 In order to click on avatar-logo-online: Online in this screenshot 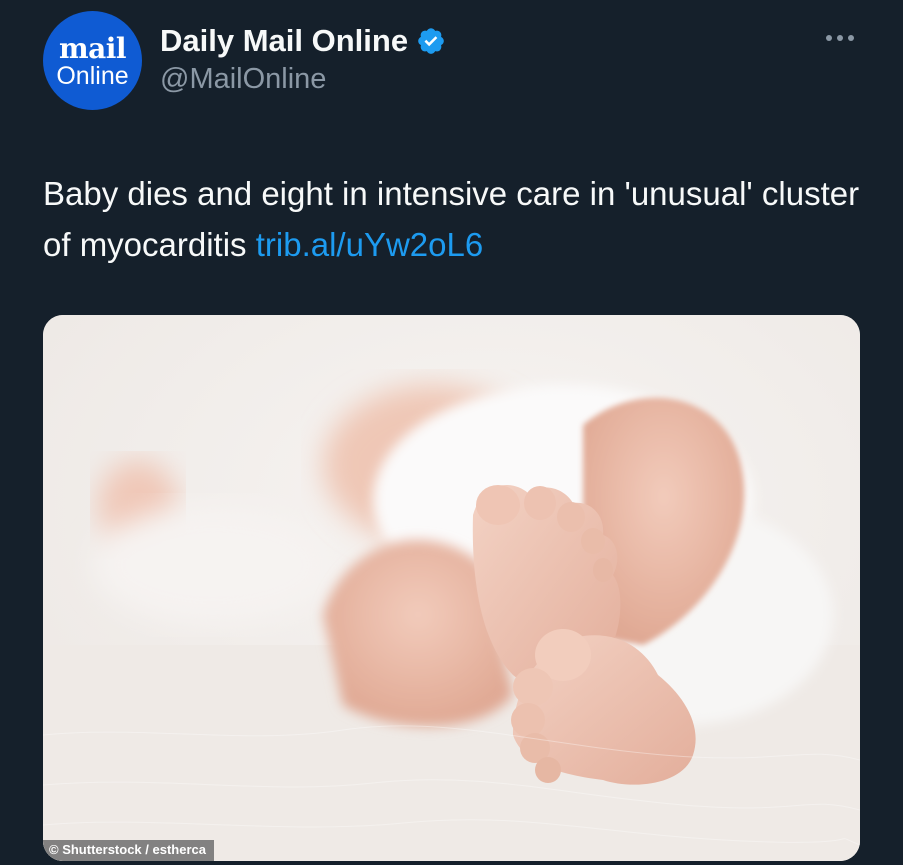, I will do `click(92, 75)`.